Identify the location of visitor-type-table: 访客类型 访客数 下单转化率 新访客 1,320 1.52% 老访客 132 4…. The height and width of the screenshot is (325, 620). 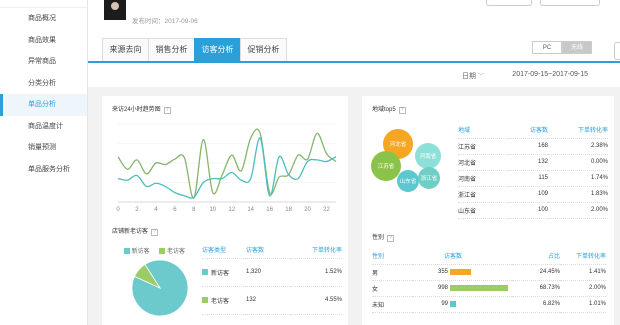
(272, 278).